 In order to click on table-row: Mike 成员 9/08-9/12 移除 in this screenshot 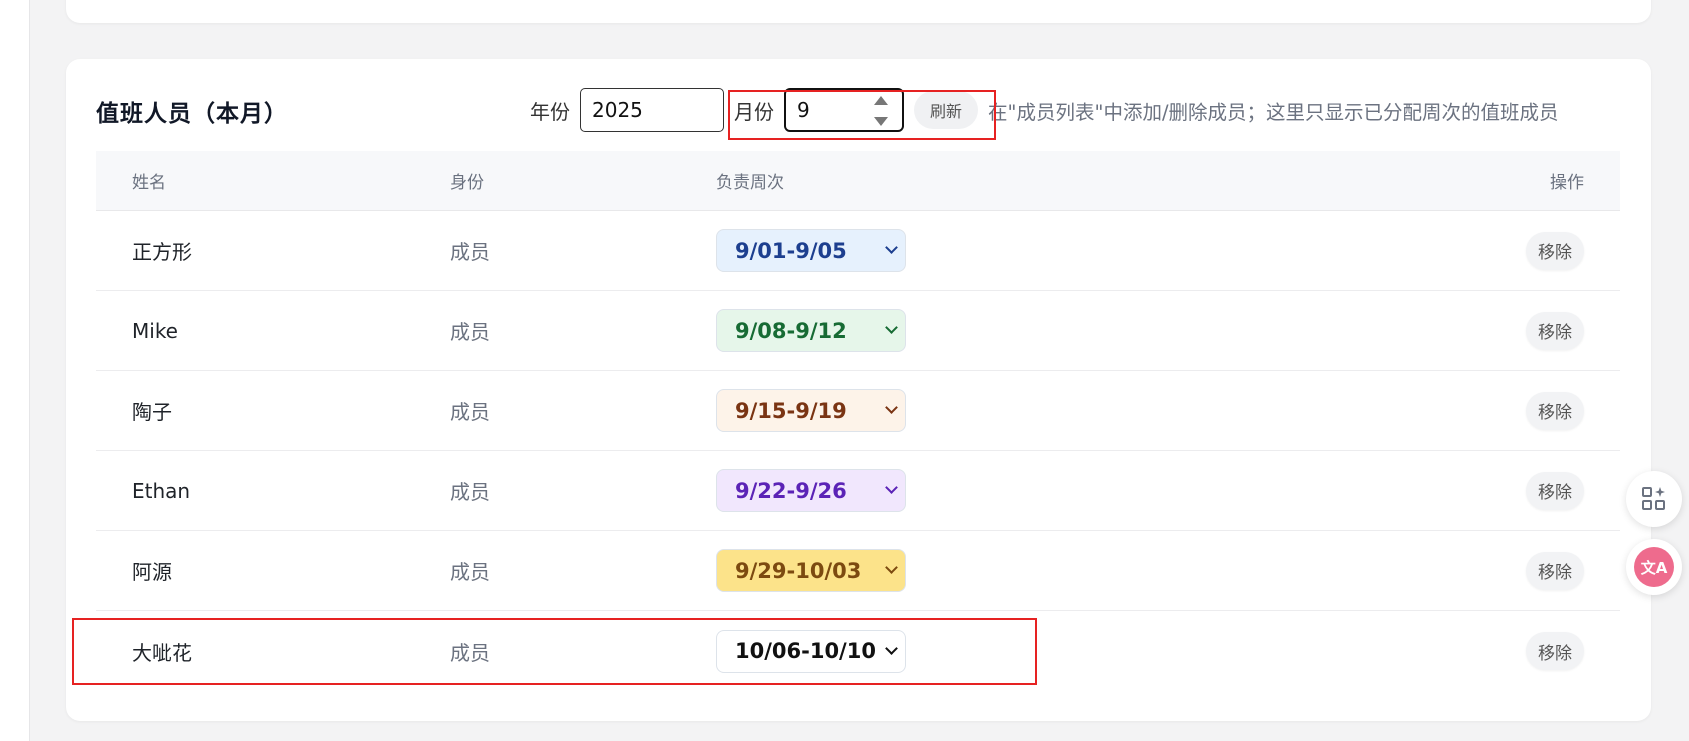, I will do `click(858, 331)`.